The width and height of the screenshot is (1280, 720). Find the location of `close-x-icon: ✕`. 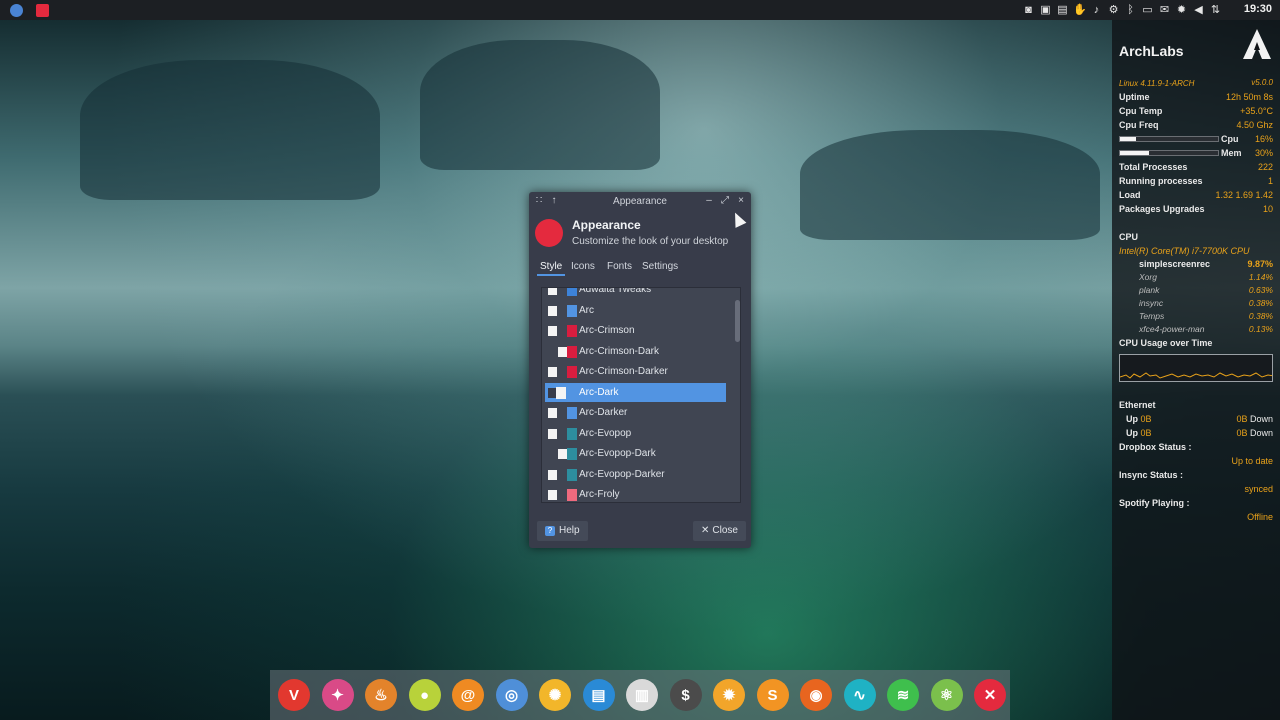

close-x-icon: ✕ is located at coordinates (705, 530).